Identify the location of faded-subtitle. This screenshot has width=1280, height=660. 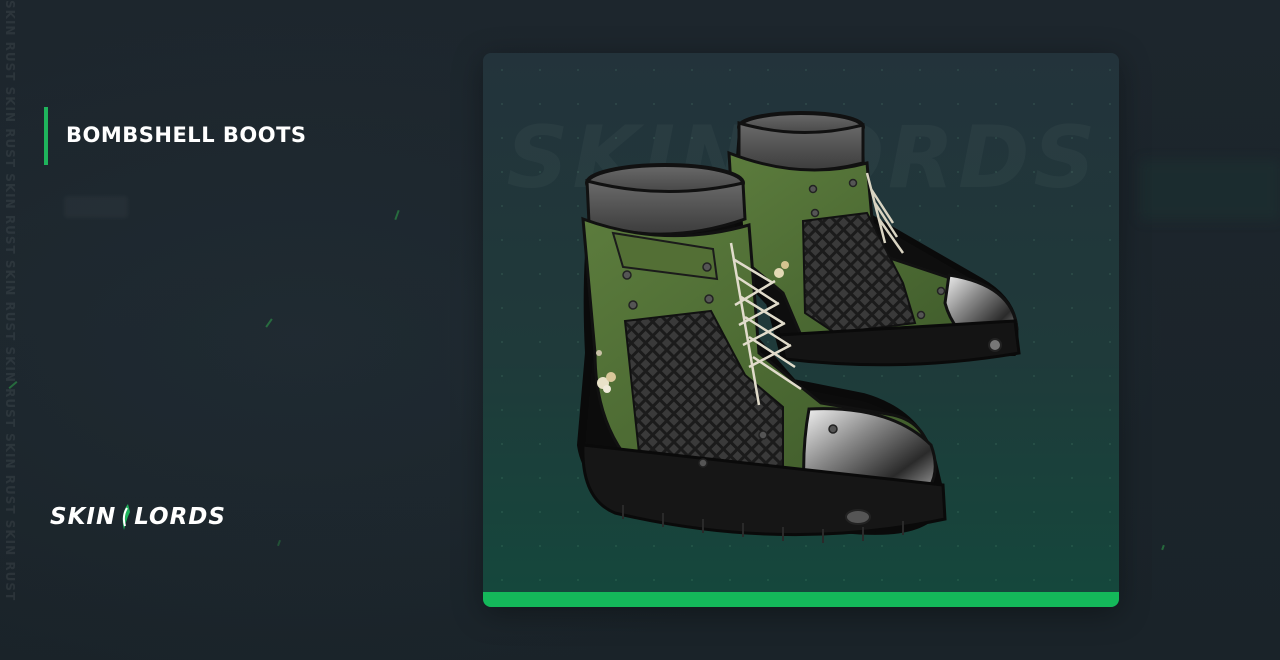
(96, 207).